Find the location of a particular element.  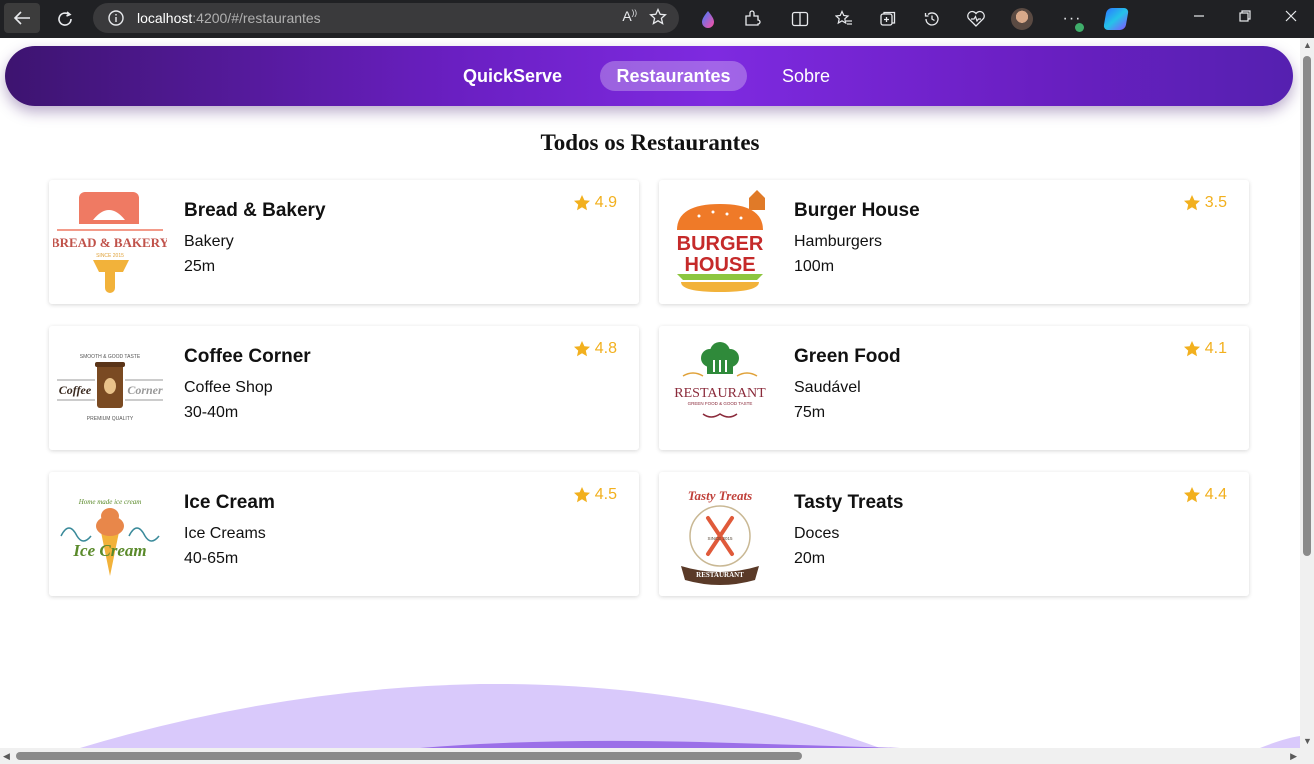

restaurant-name: Coffee Corner is located at coordinates (247, 357).